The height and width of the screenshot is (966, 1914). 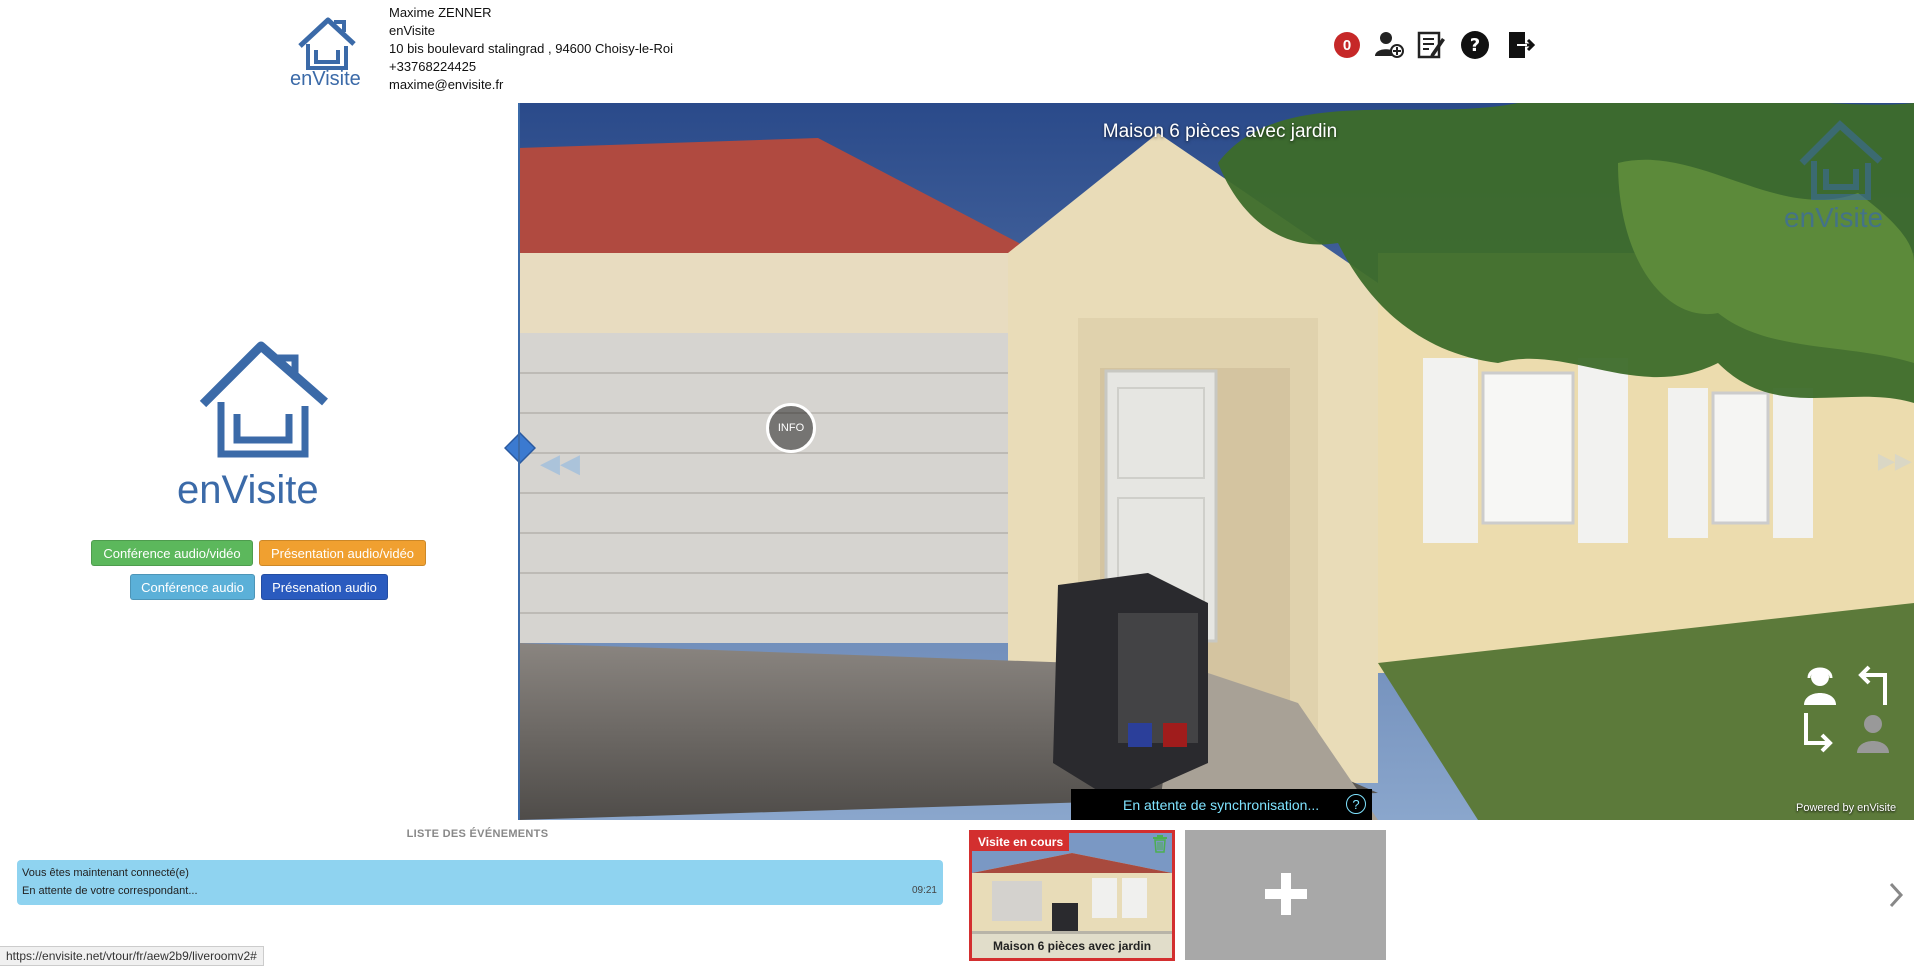 I want to click on notification-badge: 0, so click(x=1347, y=45).